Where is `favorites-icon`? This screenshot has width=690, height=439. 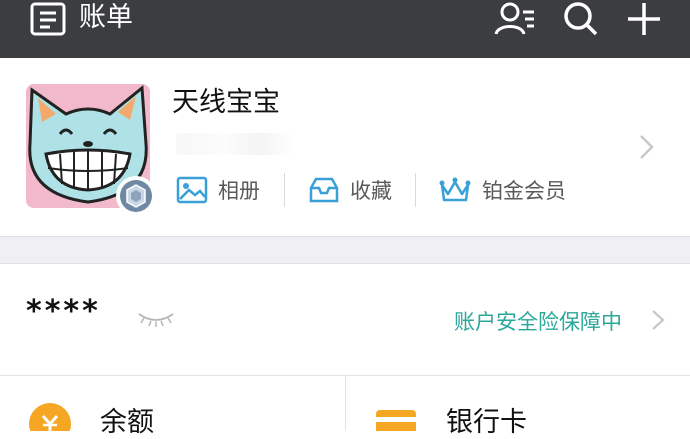
favorites-icon is located at coordinates (324, 190).